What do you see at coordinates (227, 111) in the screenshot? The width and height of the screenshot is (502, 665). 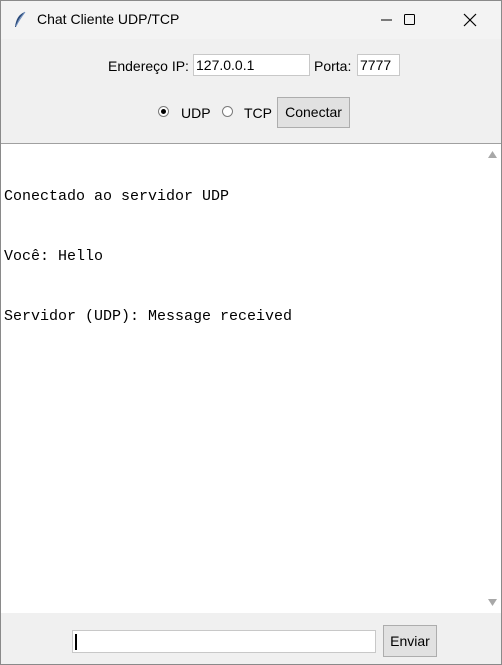 I see `tcp-radio` at bounding box center [227, 111].